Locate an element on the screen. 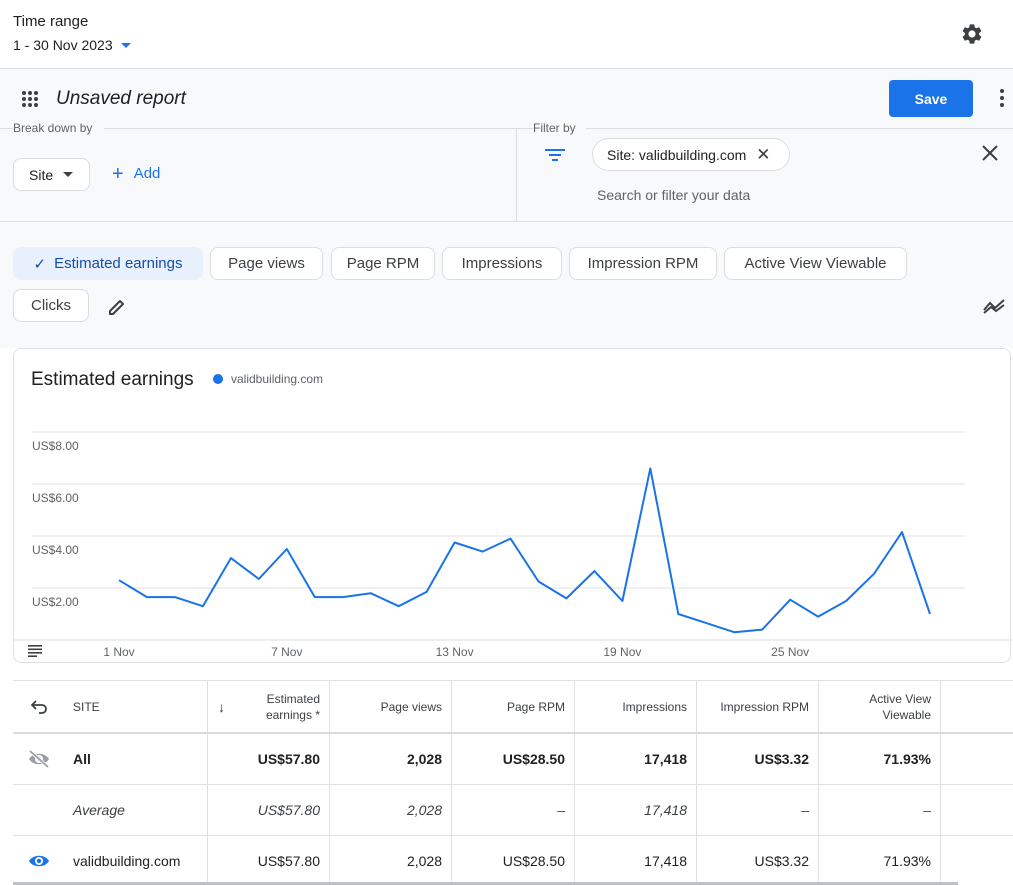  cell-active-view: – is located at coordinates (880, 810).